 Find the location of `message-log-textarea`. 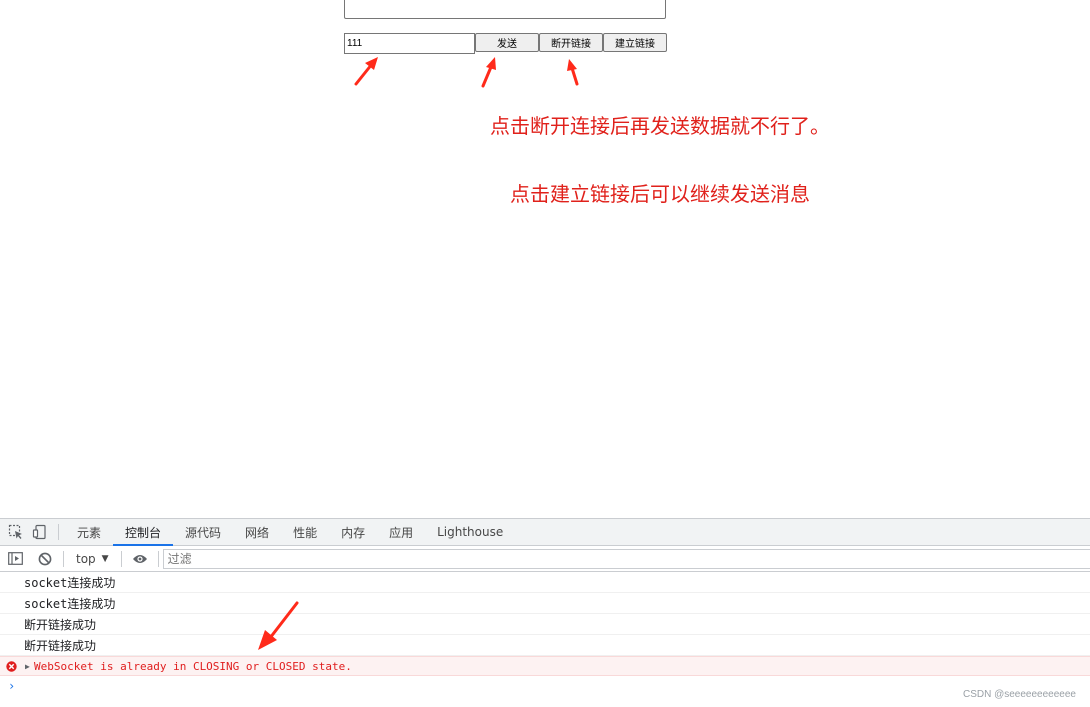

message-log-textarea is located at coordinates (505, 9).